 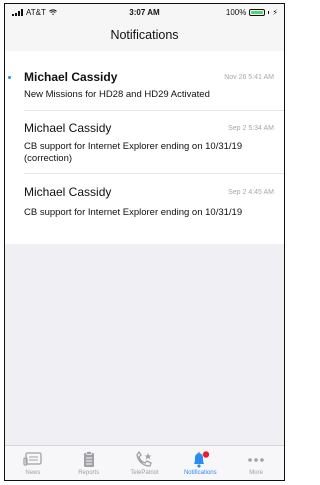 I want to click on tab-label: News, so click(x=33, y=473).